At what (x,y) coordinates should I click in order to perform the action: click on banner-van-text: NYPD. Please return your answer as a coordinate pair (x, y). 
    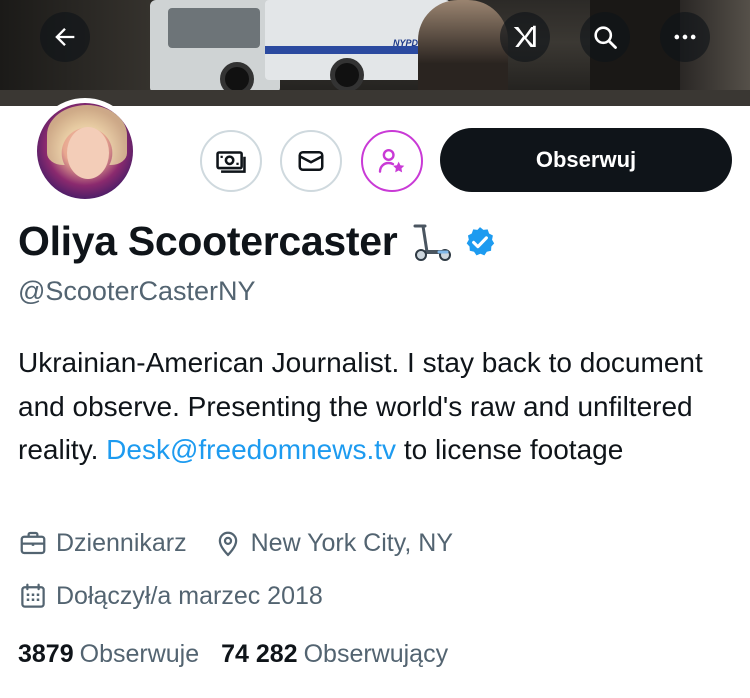
    Looking at the image, I should click on (406, 43).